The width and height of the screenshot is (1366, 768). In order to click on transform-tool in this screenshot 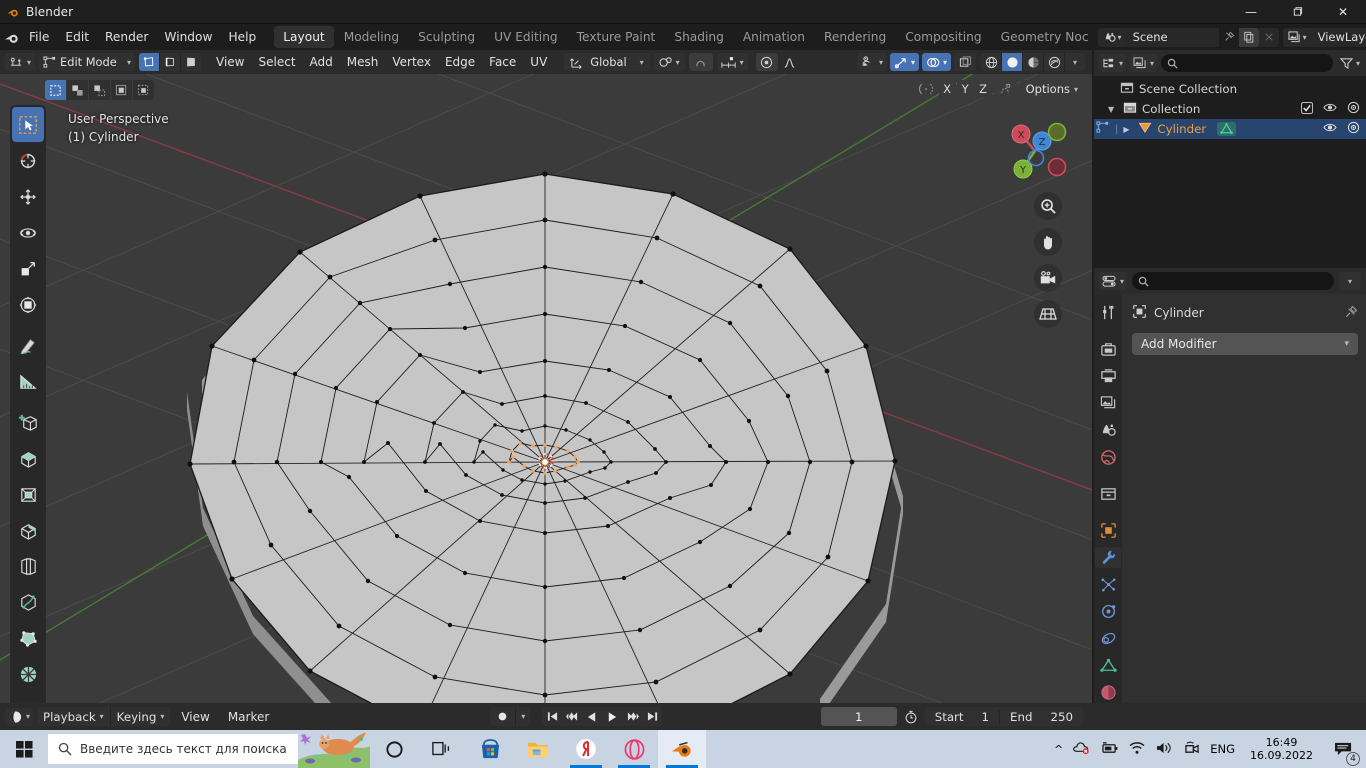, I will do `click(28, 304)`.